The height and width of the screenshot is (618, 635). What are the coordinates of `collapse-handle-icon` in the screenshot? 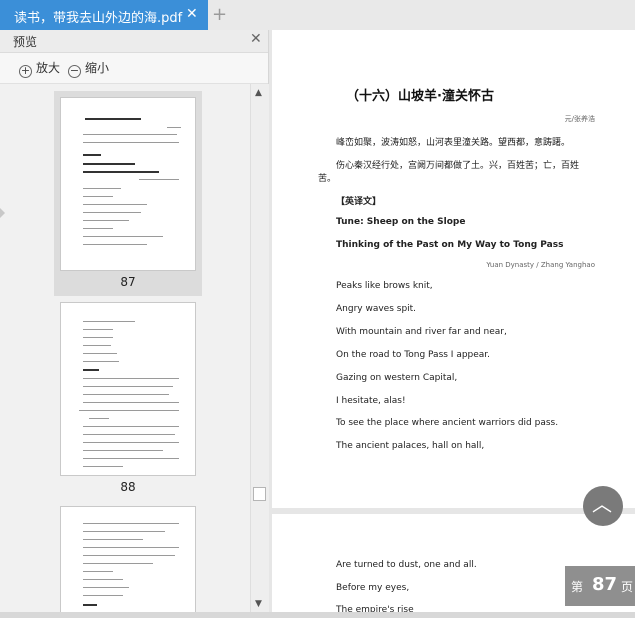 It's located at (2, 213).